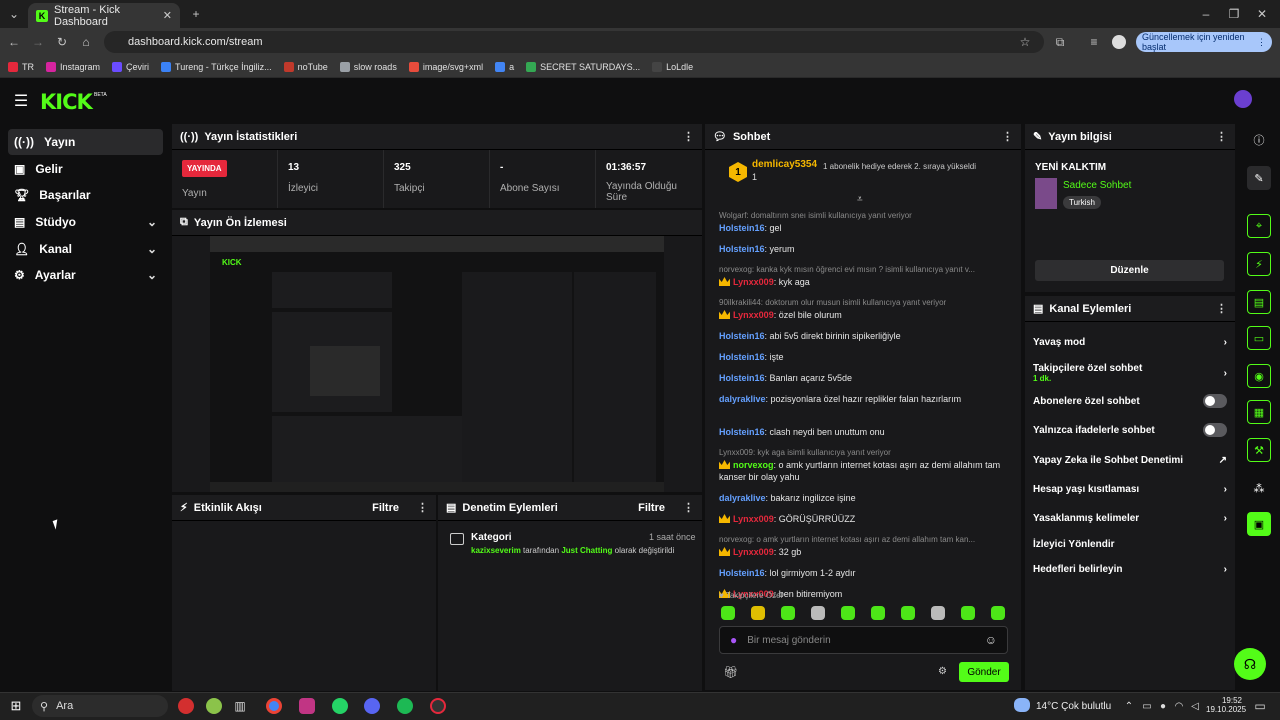  I want to click on tab-list-icon: ⌄, so click(14, 14).